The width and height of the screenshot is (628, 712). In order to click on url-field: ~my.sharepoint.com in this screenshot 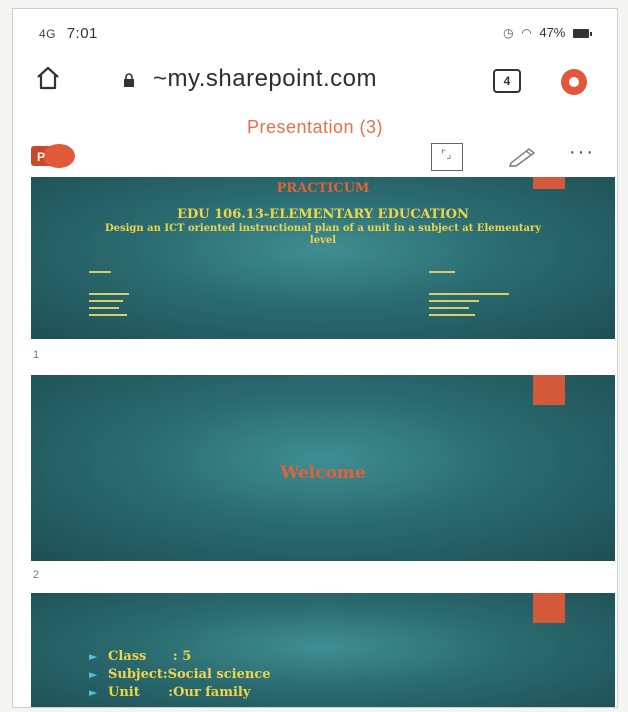, I will do `click(265, 79)`.